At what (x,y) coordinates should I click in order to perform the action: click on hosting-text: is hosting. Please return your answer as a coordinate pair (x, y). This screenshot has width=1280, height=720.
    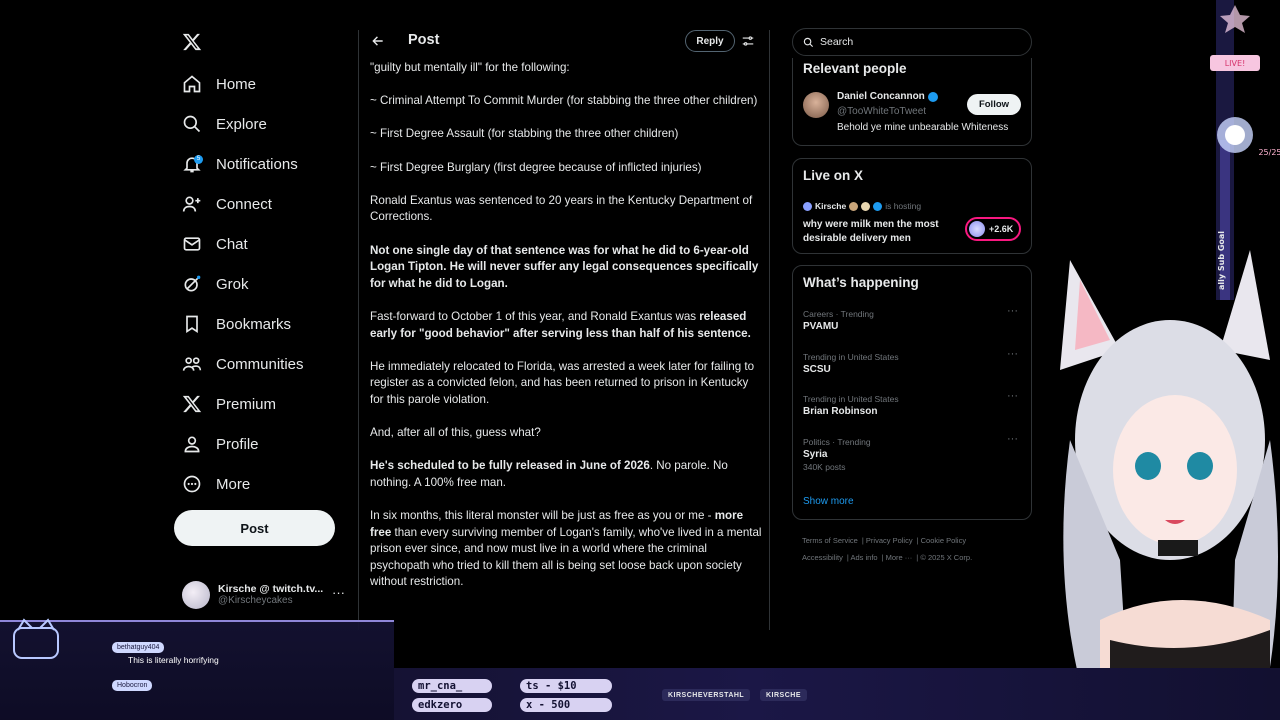
    Looking at the image, I should click on (903, 206).